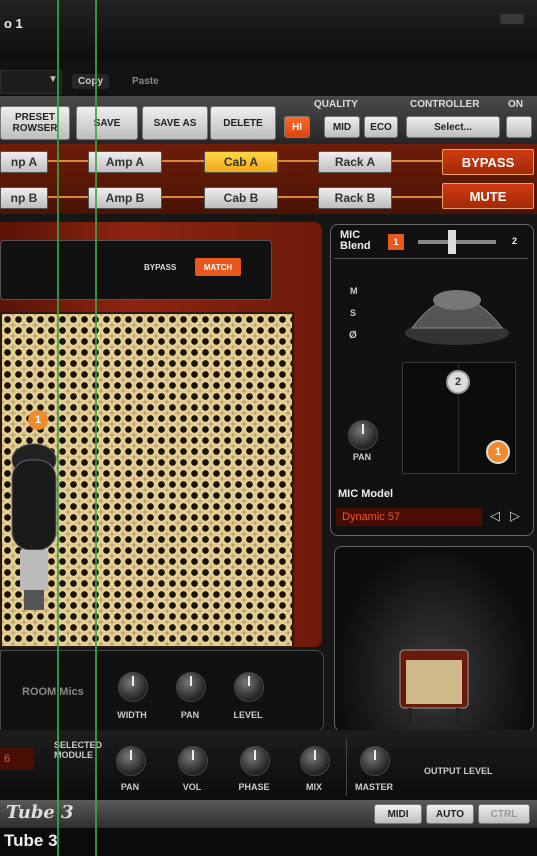 This screenshot has width=537, height=856. What do you see at coordinates (268, 30) in the screenshot?
I see `title-bar` at bounding box center [268, 30].